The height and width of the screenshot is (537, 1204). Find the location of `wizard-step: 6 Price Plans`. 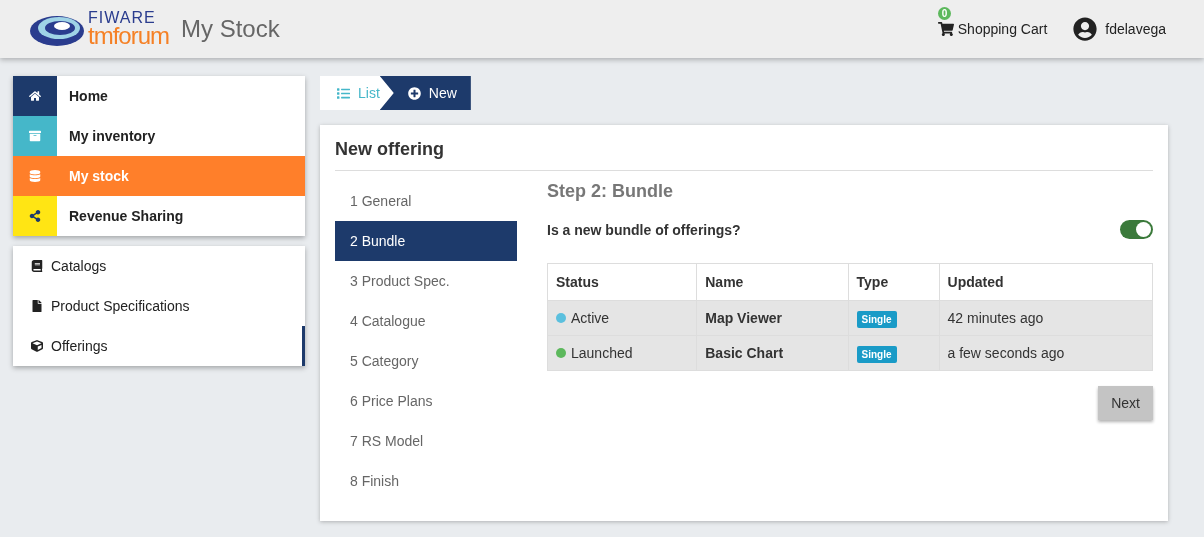

wizard-step: 6 Price Plans is located at coordinates (426, 401).